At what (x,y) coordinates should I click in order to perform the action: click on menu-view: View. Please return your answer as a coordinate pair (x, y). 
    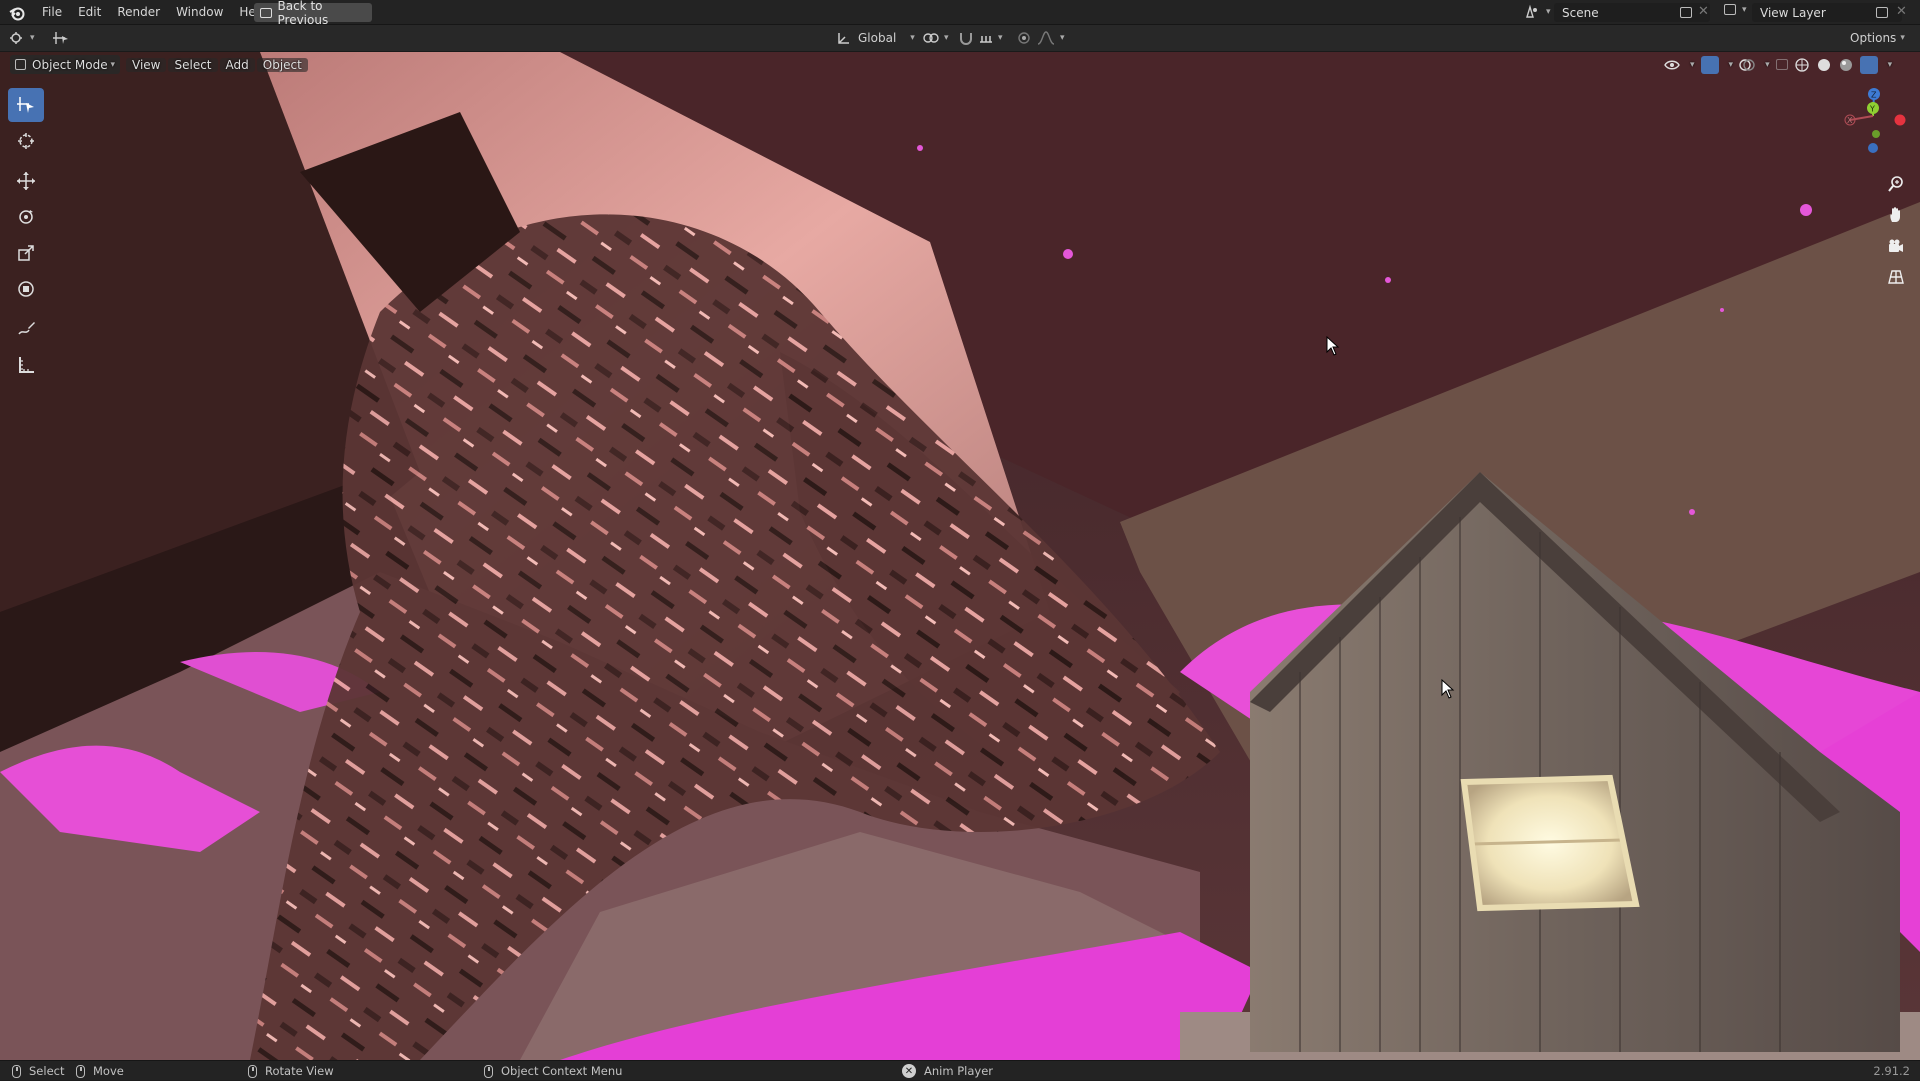
    Looking at the image, I should click on (146, 64).